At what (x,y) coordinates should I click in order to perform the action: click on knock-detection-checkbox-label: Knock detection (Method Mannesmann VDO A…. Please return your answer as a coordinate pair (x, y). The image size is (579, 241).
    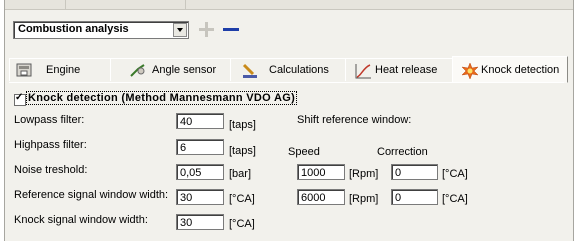
    Looking at the image, I should click on (161, 98).